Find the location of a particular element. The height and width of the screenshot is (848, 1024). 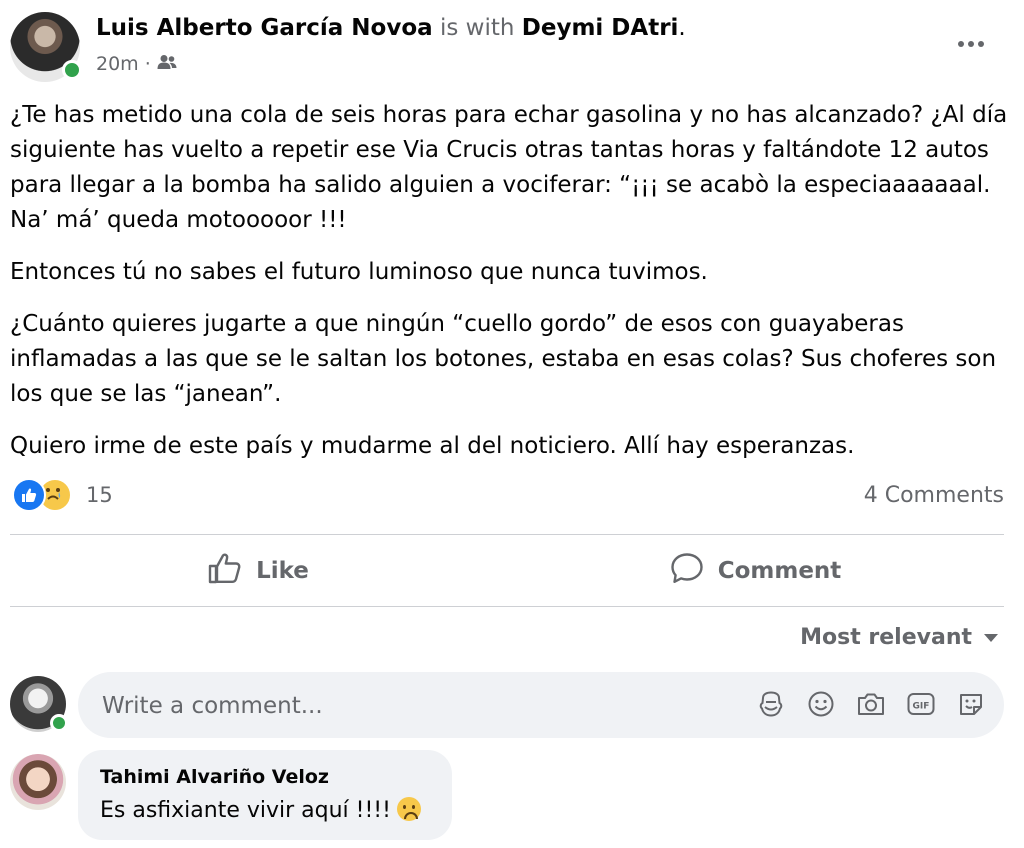

like-button: Like is located at coordinates (258, 571).